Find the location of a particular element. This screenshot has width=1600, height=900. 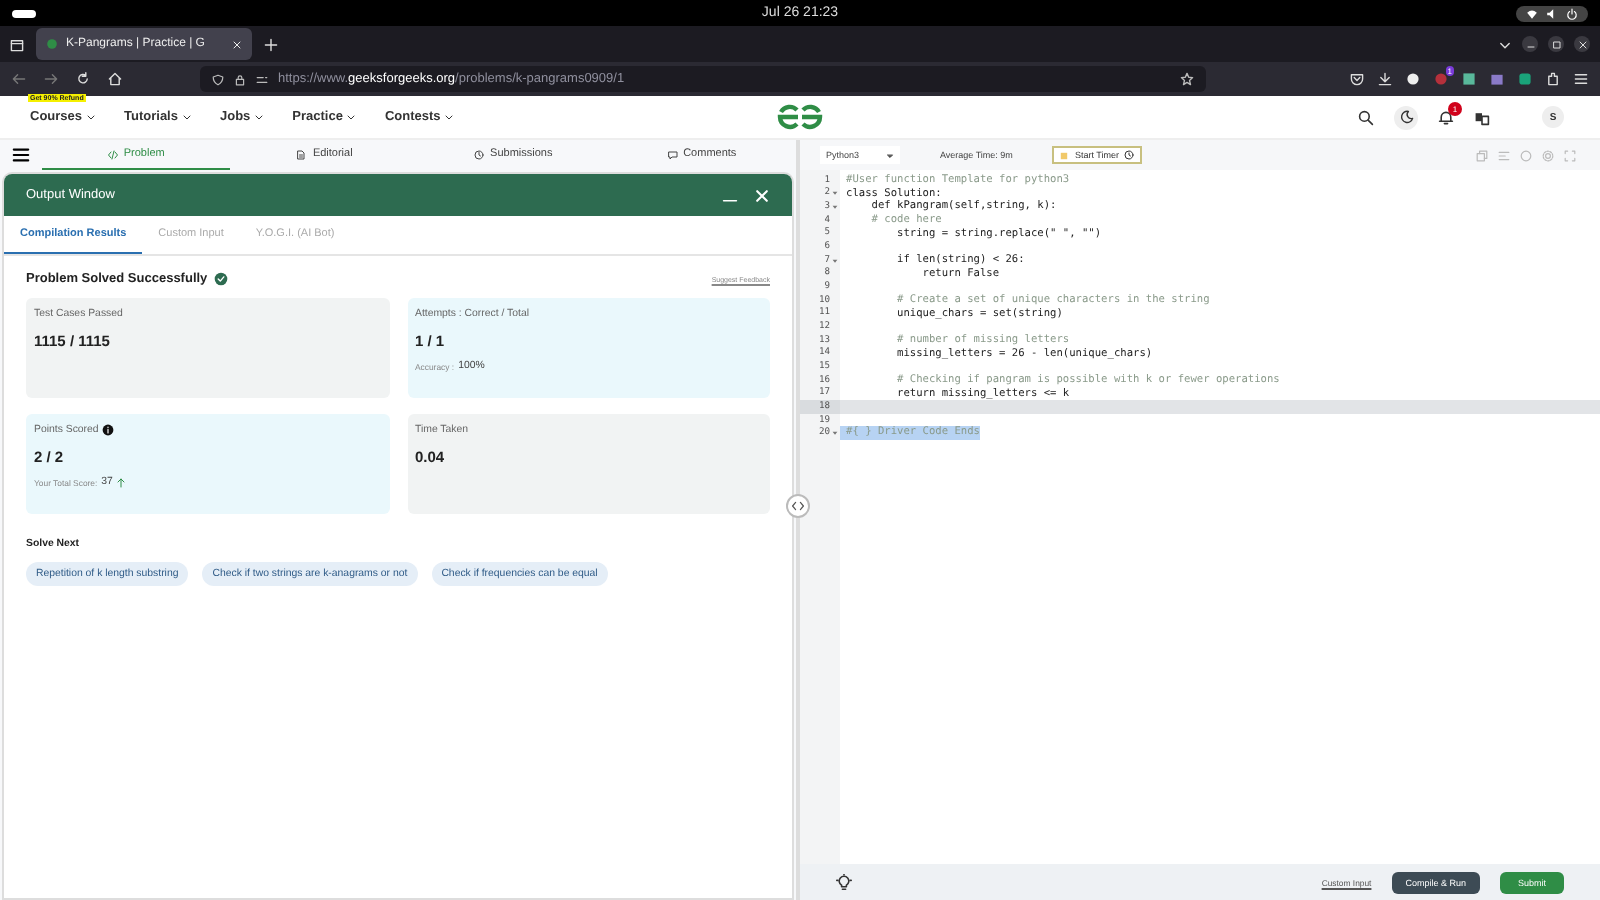

forward-icon is located at coordinates (51, 79).